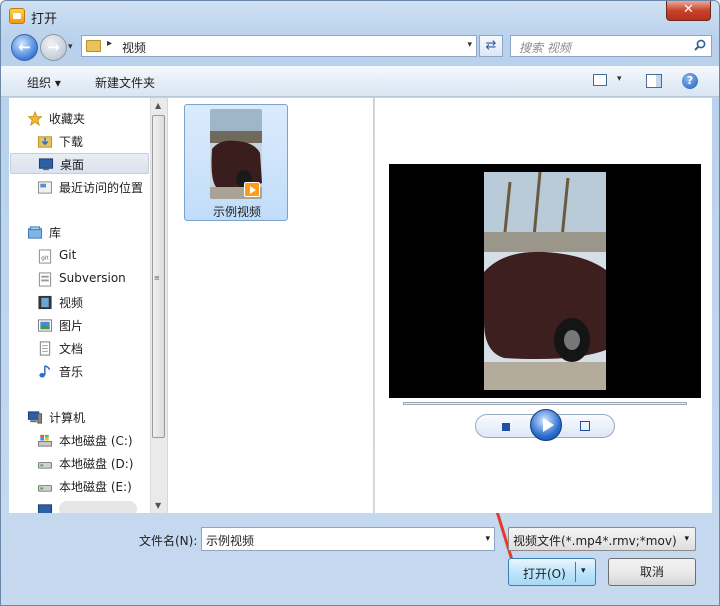  What do you see at coordinates (71, 326) in the screenshot?
I see `sidebar-label: 图片` at bounding box center [71, 326].